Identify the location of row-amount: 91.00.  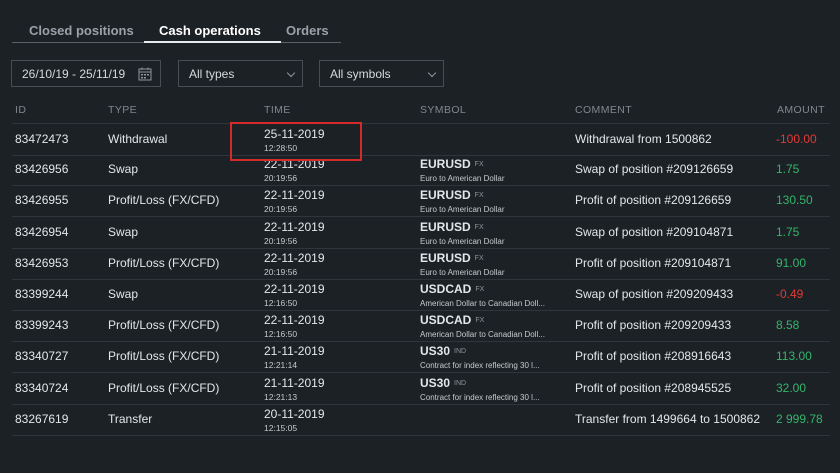
(791, 262).